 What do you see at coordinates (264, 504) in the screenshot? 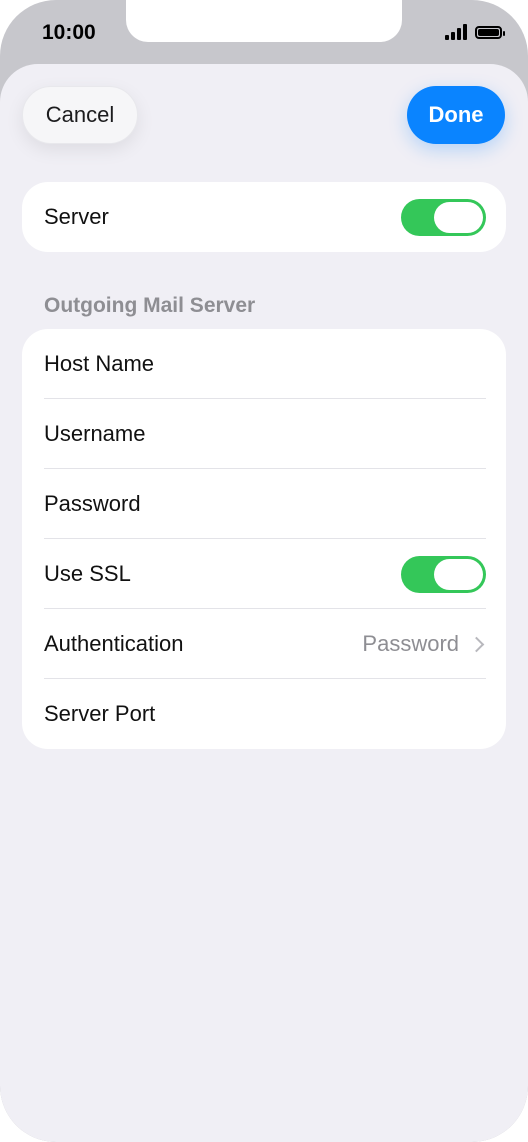
I see `password-row: Password` at bounding box center [264, 504].